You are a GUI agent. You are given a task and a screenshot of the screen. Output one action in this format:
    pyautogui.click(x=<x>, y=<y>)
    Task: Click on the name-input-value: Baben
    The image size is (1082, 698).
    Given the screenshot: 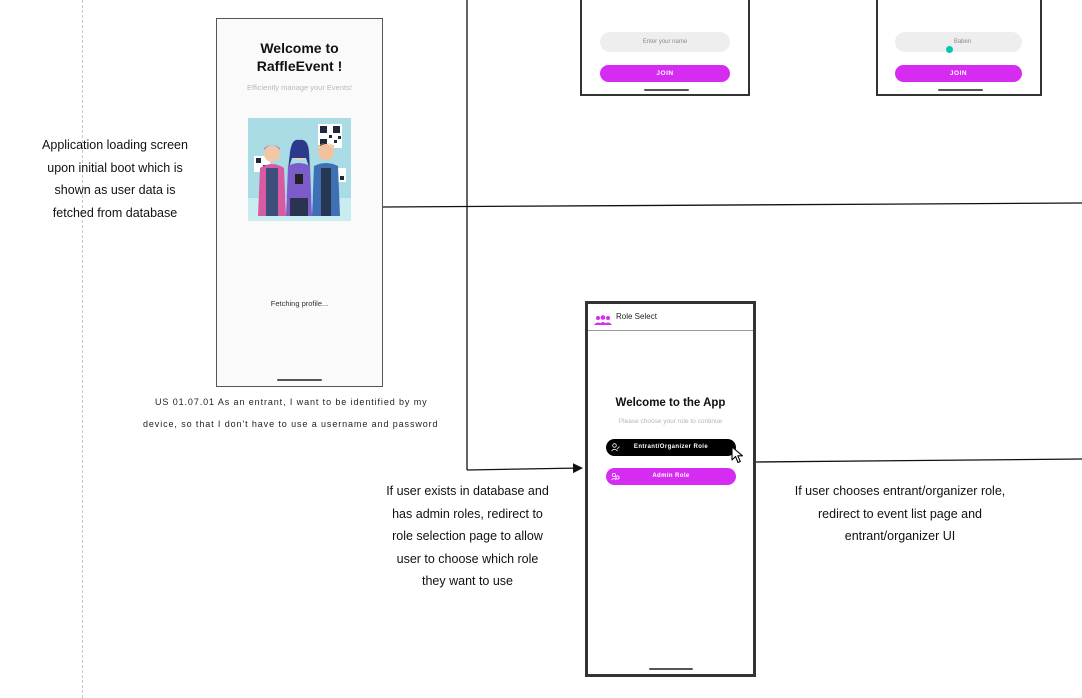 What is the action you would take?
    pyautogui.click(x=962, y=42)
    